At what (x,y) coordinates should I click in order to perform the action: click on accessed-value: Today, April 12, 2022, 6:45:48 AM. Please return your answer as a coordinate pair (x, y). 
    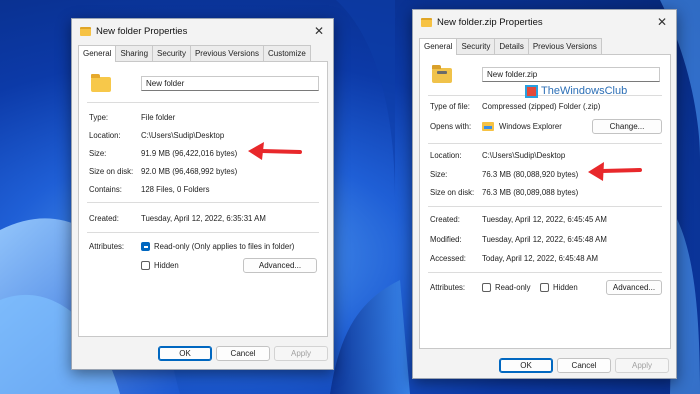
    Looking at the image, I should click on (540, 258).